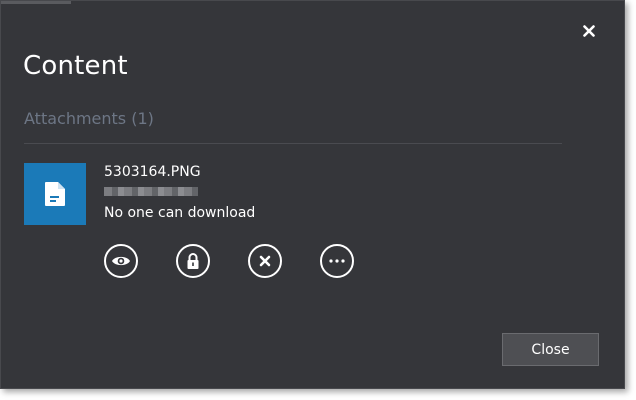 The image size is (636, 400). I want to click on preview-button, so click(121, 261).